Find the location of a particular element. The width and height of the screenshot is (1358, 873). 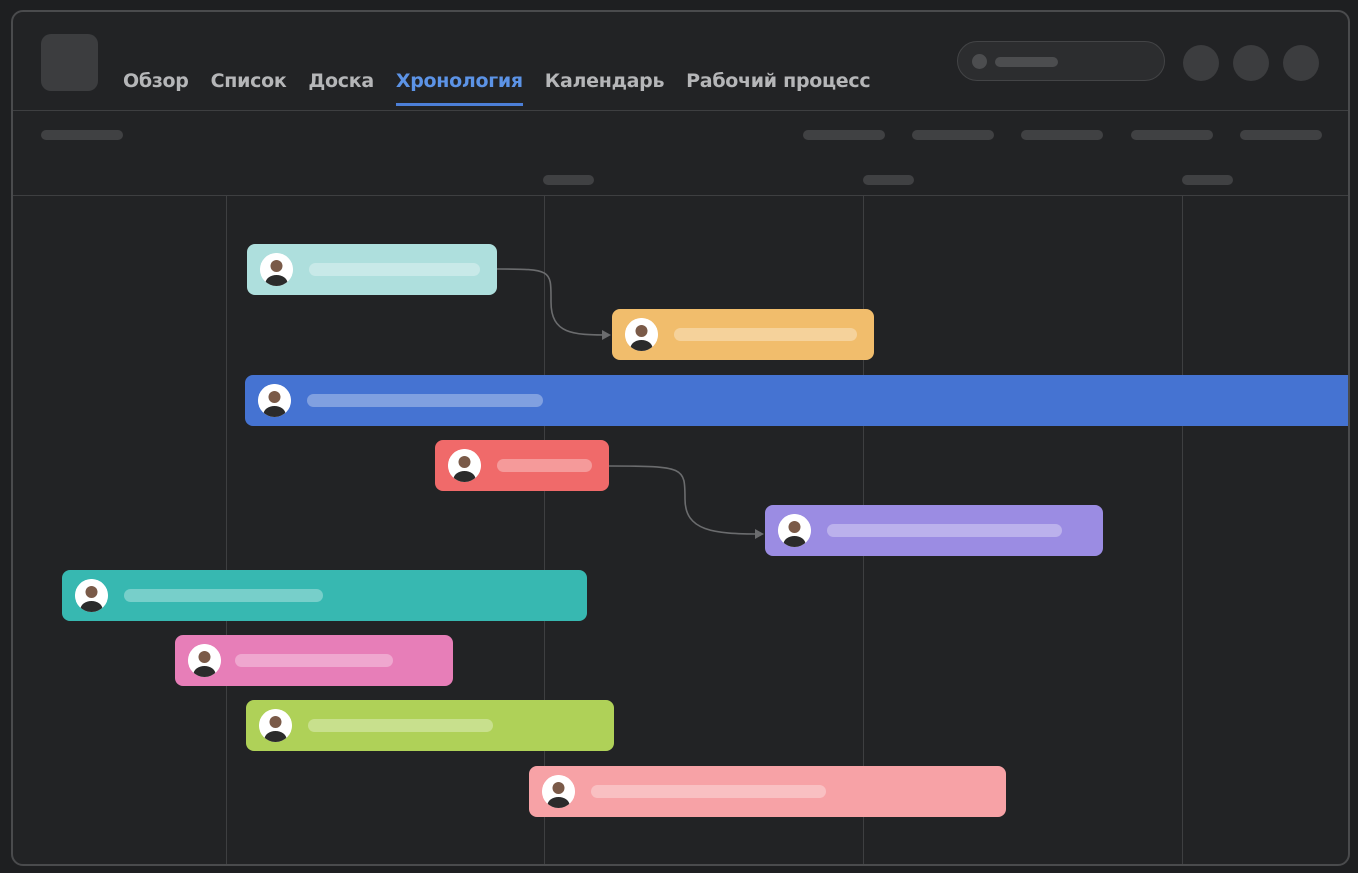

avatar-woman-short-hair is located at coordinates (464, 465).